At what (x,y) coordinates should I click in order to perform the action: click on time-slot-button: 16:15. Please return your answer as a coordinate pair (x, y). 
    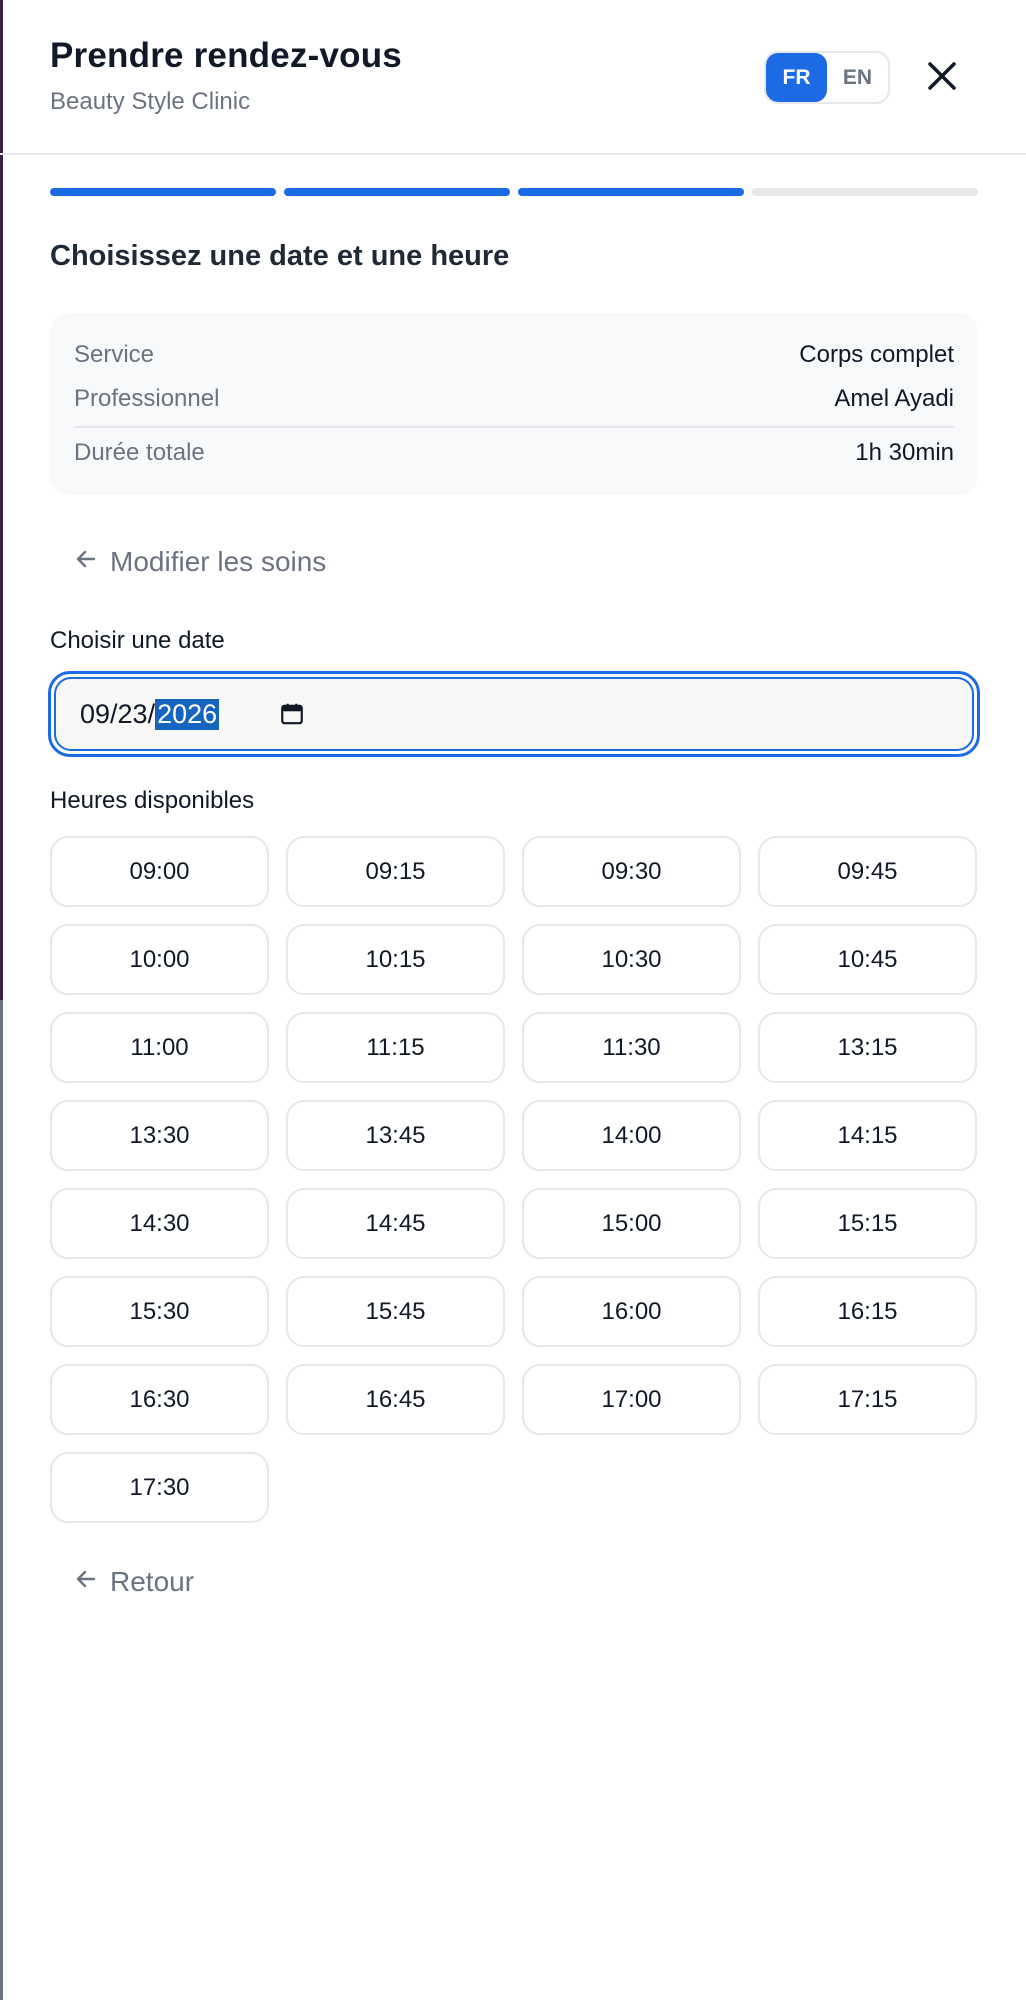
    Looking at the image, I should click on (867, 1311).